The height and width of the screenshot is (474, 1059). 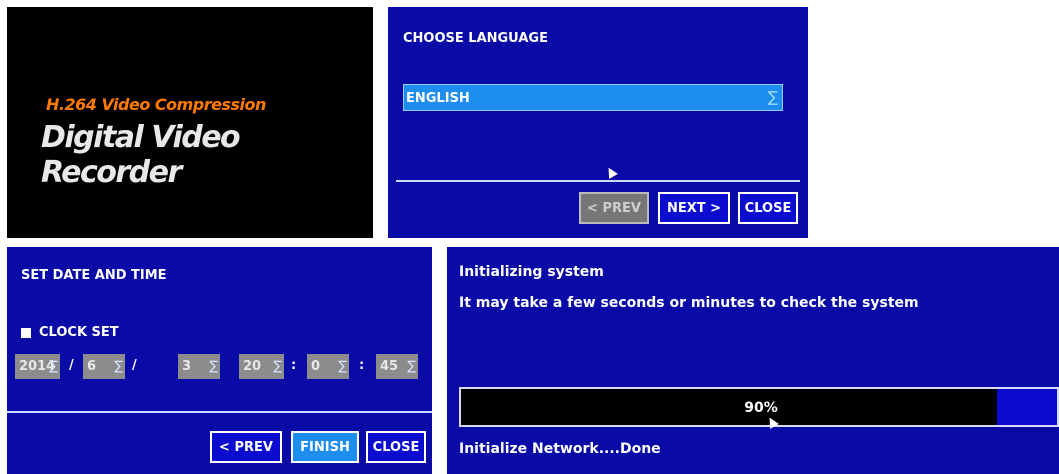 What do you see at coordinates (26, 332) in the screenshot?
I see `checkbox-icon` at bounding box center [26, 332].